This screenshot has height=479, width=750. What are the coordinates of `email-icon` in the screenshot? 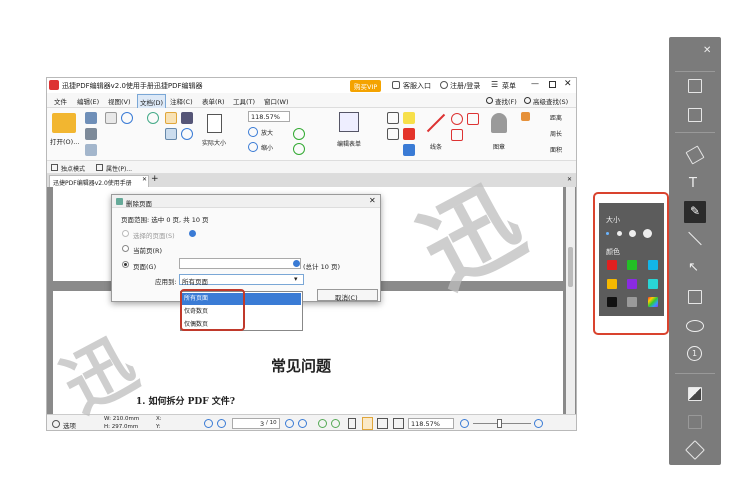 It's located at (91, 150).